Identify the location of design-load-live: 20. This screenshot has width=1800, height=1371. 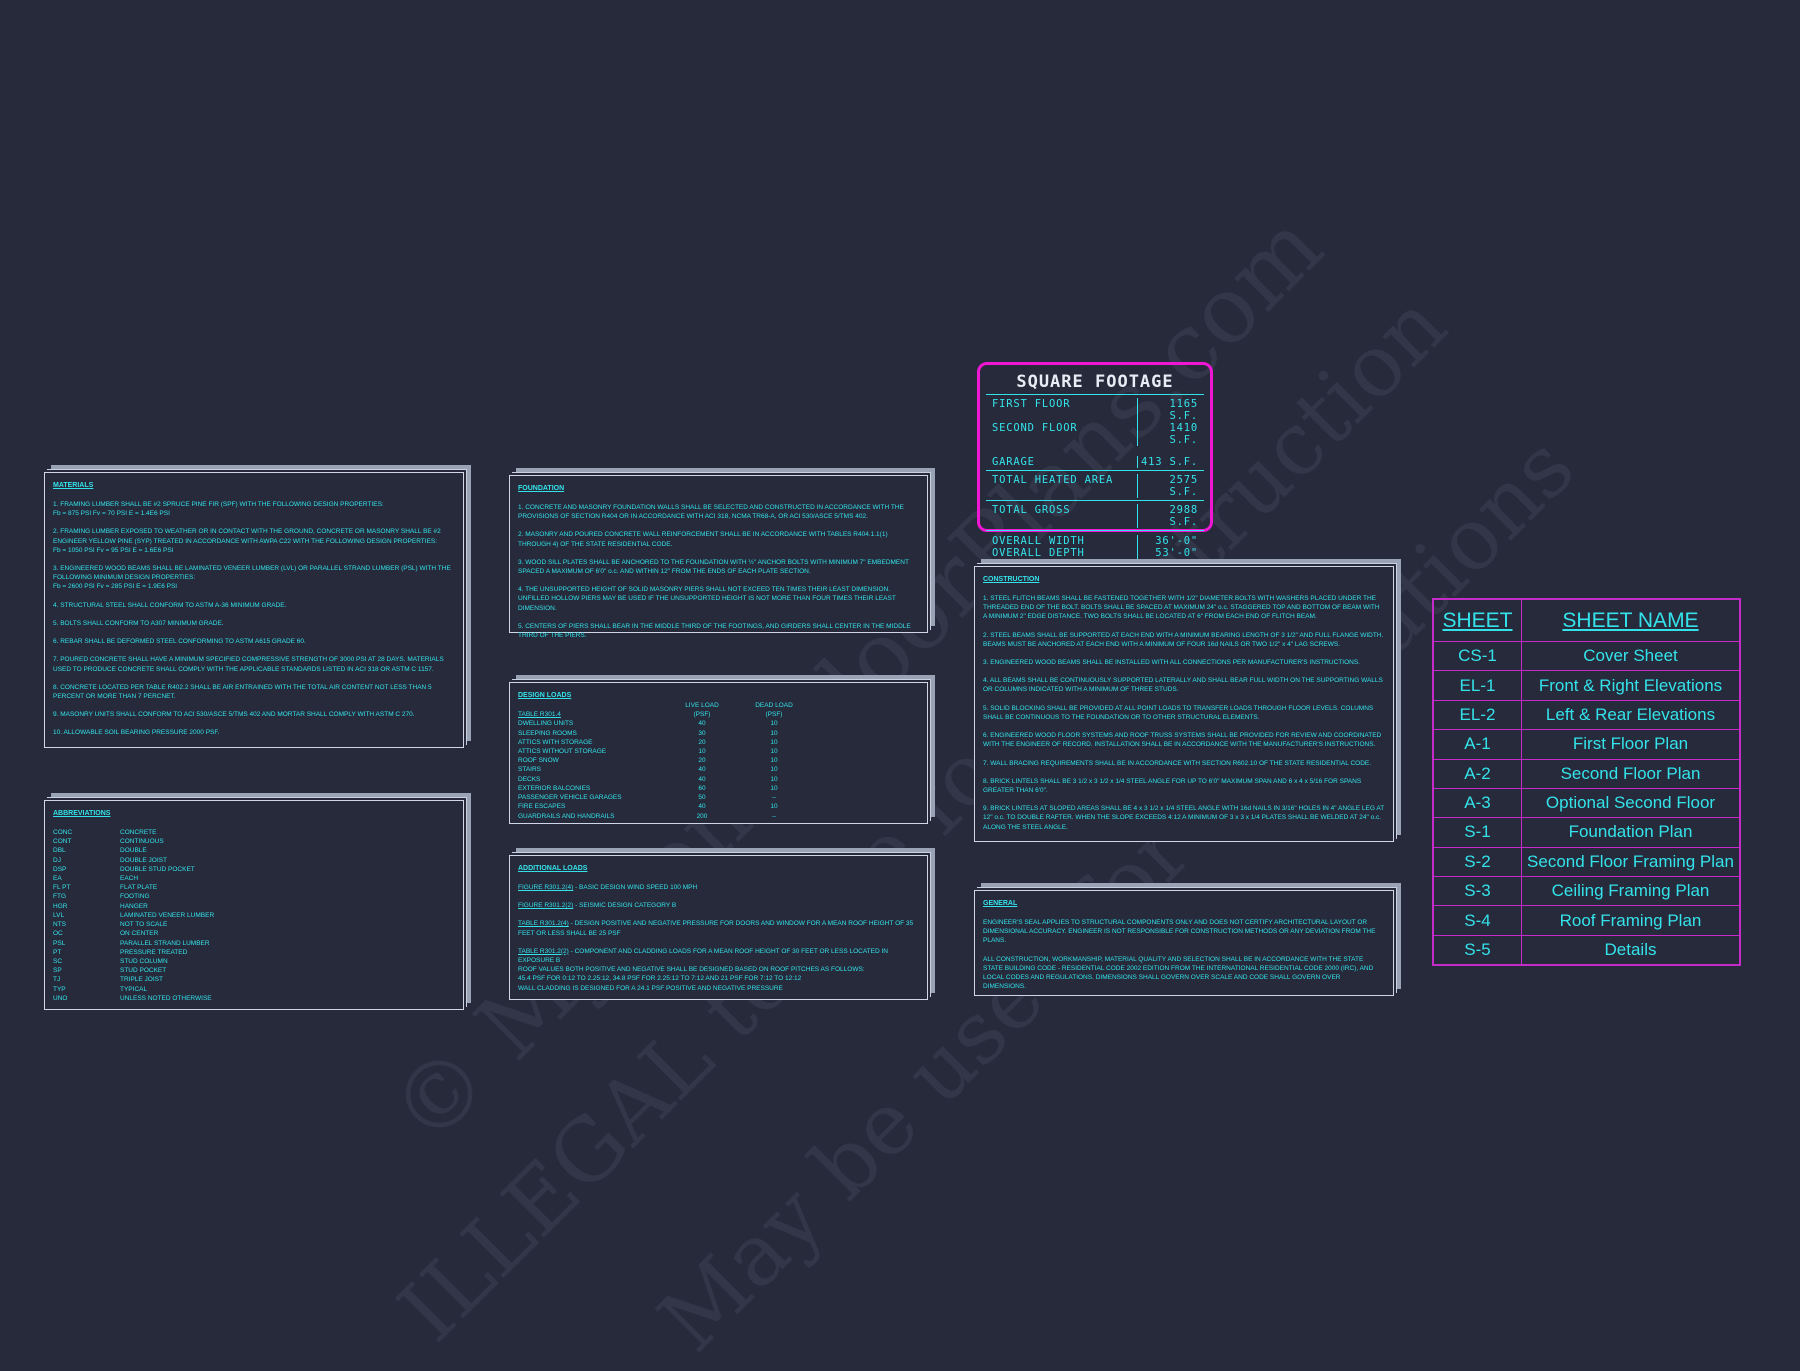
(702, 761).